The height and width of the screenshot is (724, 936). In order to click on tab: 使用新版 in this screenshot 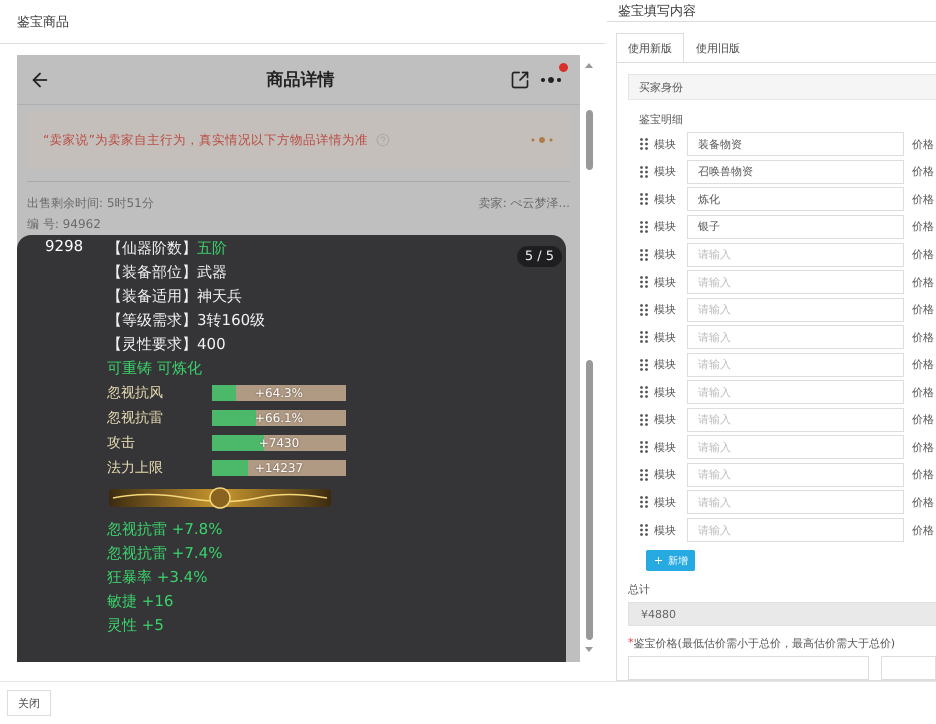, I will do `click(650, 48)`.